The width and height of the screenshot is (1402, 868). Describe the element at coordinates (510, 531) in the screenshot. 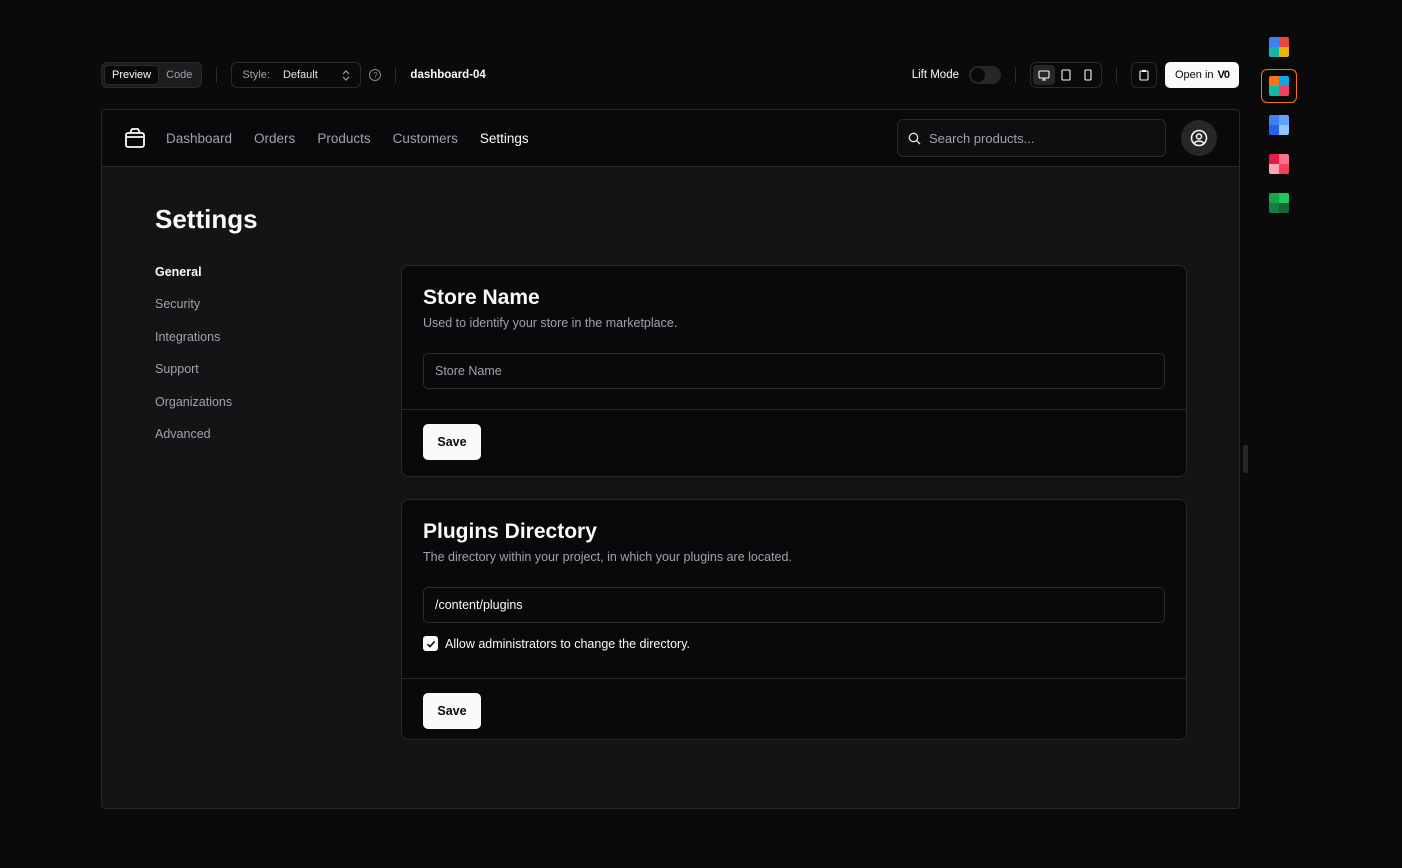

I see `card-title: Plugins Directory` at that location.